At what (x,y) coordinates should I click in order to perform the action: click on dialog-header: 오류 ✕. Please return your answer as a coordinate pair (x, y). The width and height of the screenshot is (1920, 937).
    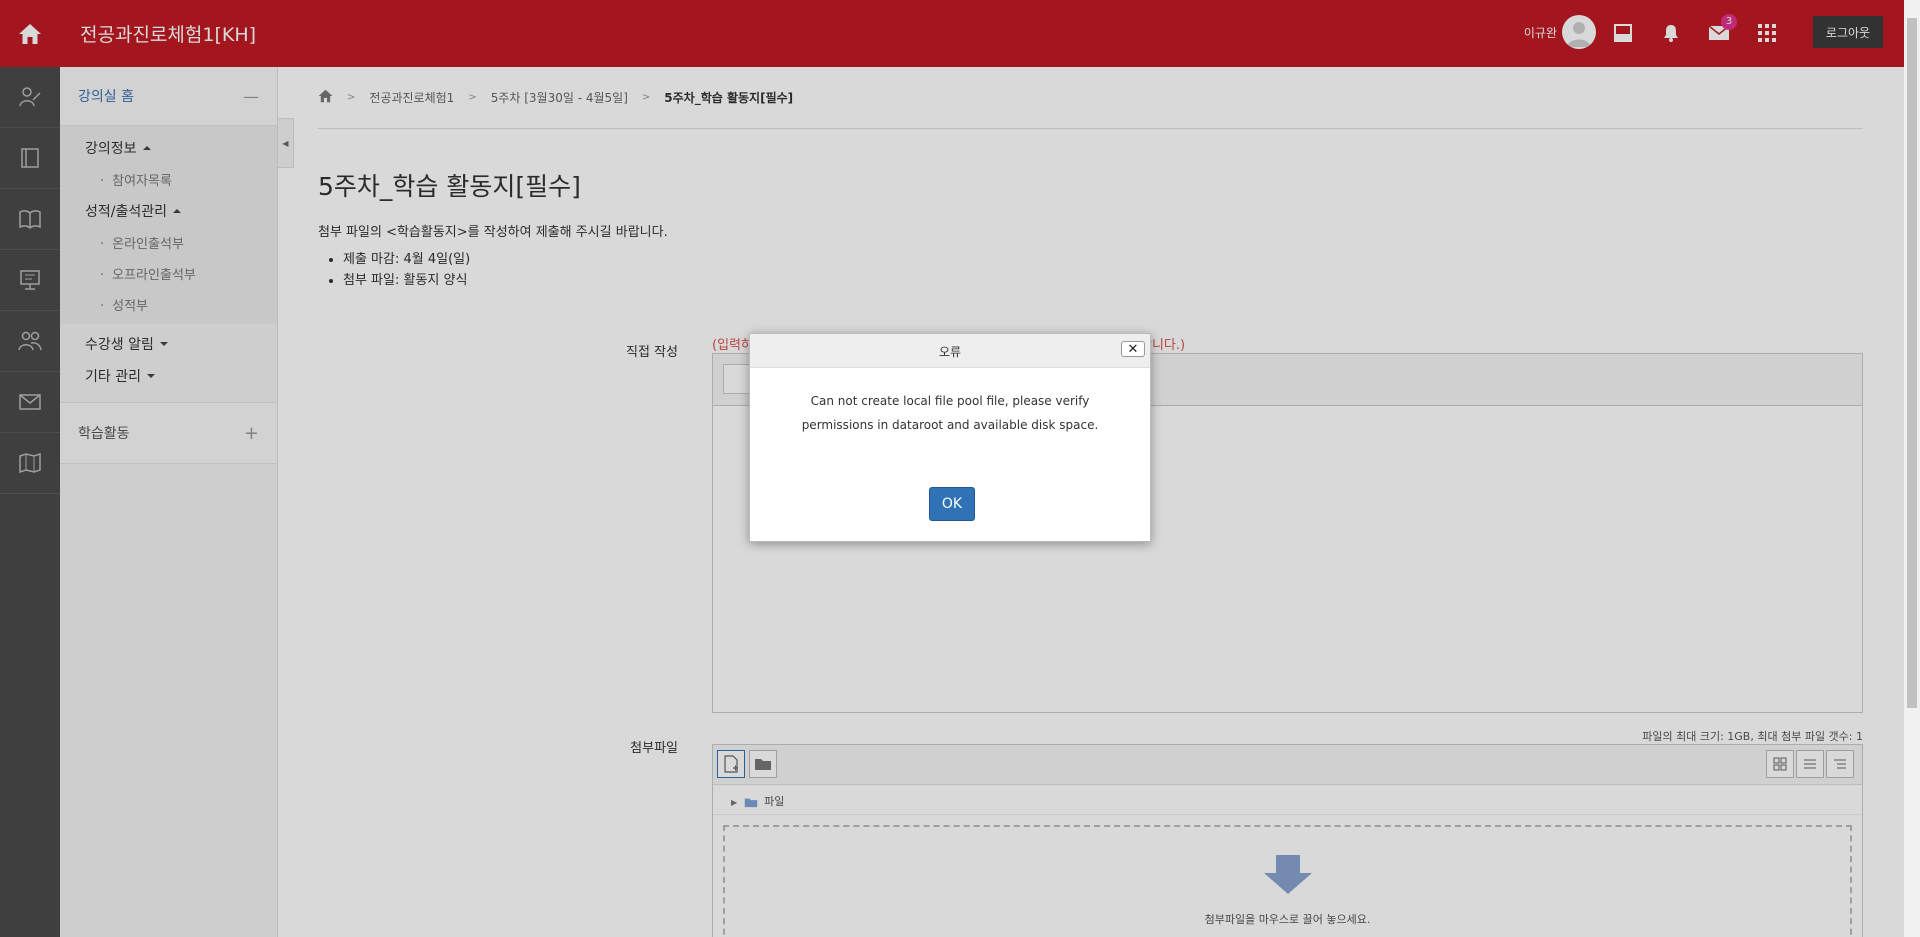
    Looking at the image, I should click on (950, 351).